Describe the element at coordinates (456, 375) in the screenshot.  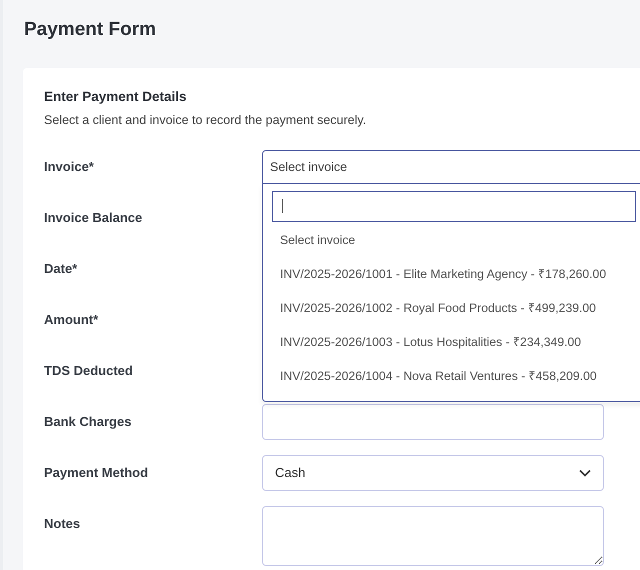
I see `dropdown-option: INV/2025-2026/1004 - Nova Retail Ventures - ₹458,209.00` at that location.